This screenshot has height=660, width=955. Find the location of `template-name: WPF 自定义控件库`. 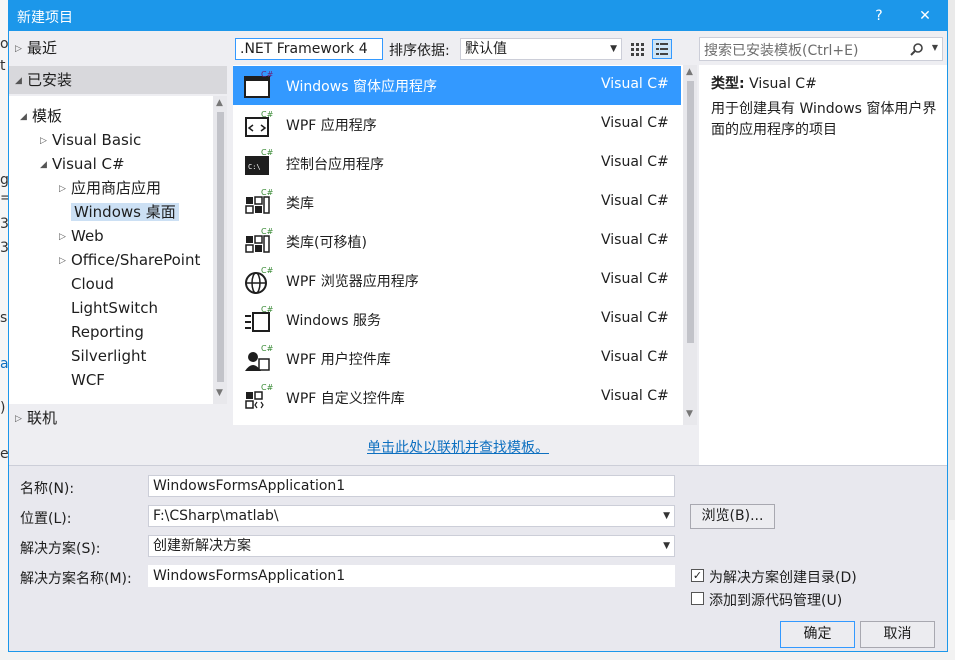

template-name: WPF 自定义控件库 is located at coordinates (345, 399).